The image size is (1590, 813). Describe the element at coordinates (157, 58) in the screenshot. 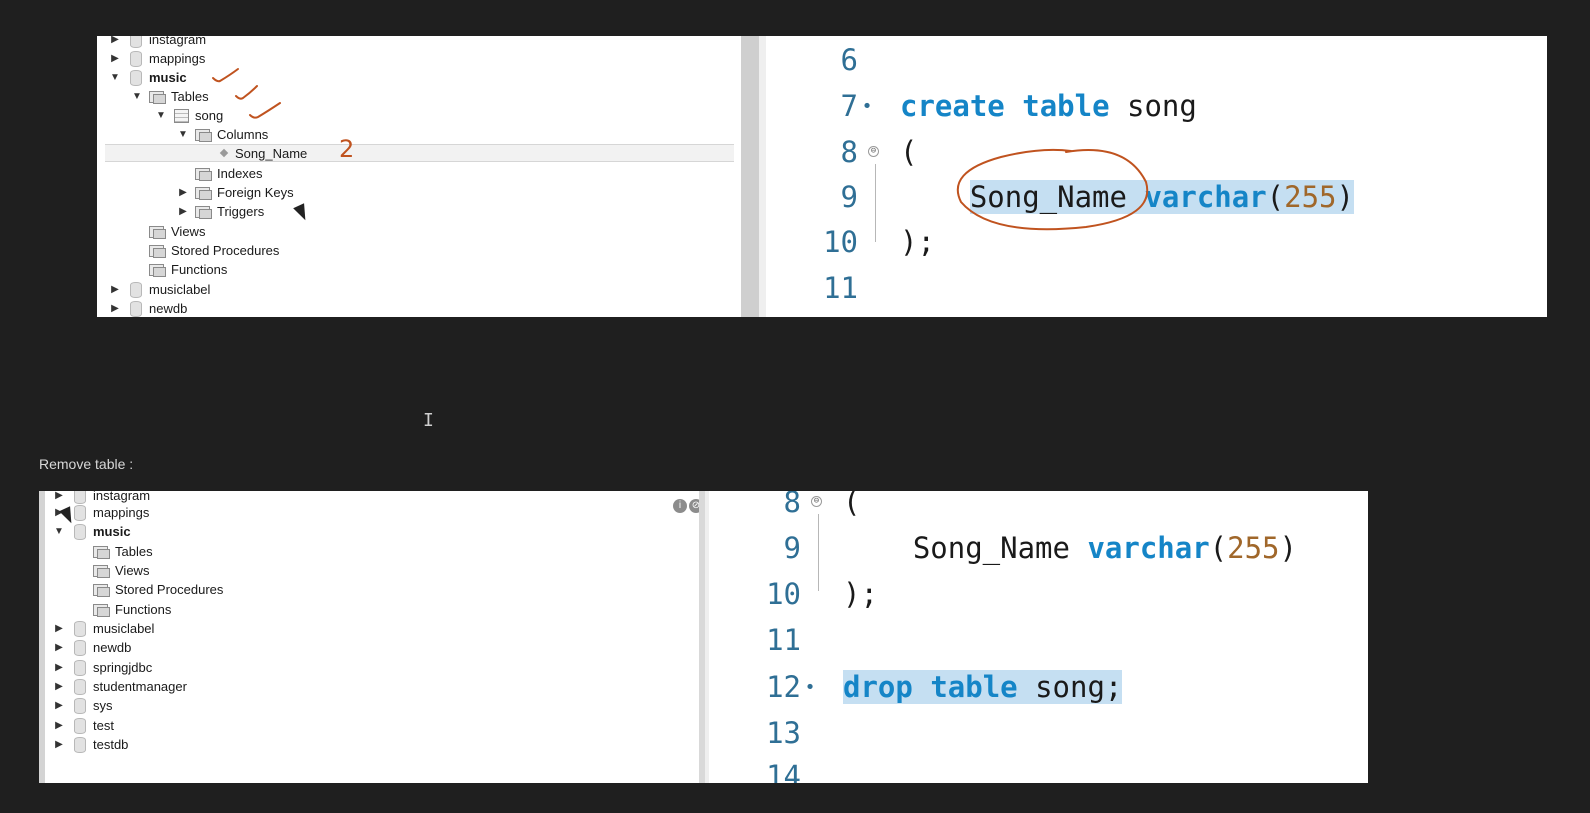

I see `tree-node: ▶ mappings` at that location.